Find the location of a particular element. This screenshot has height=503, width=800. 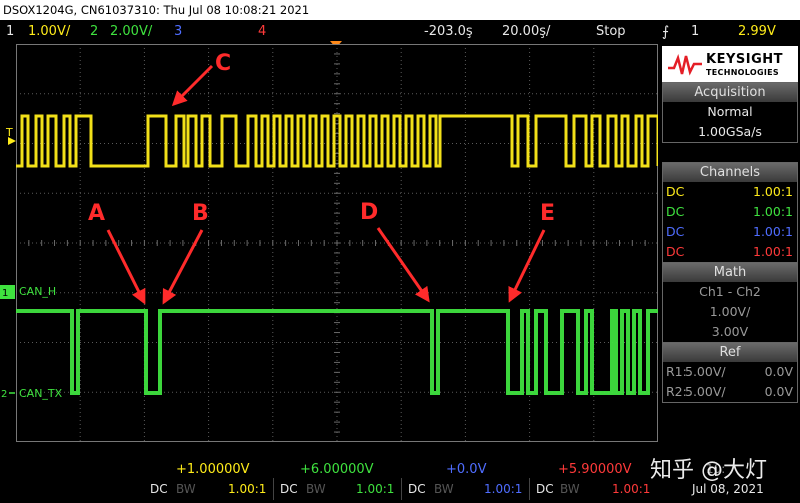

annotation-label: C is located at coordinates (223, 63).